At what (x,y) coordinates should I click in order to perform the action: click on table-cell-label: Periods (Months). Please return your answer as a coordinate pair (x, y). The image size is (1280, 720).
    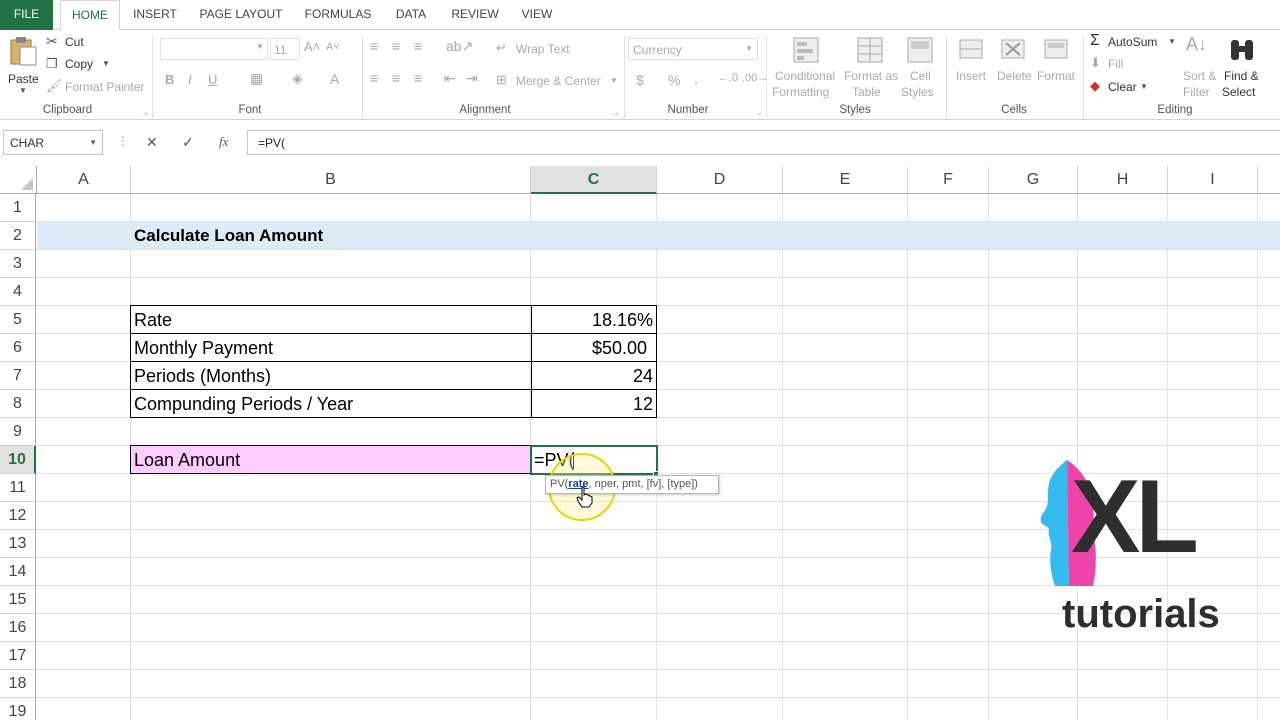
    Looking at the image, I should click on (202, 376).